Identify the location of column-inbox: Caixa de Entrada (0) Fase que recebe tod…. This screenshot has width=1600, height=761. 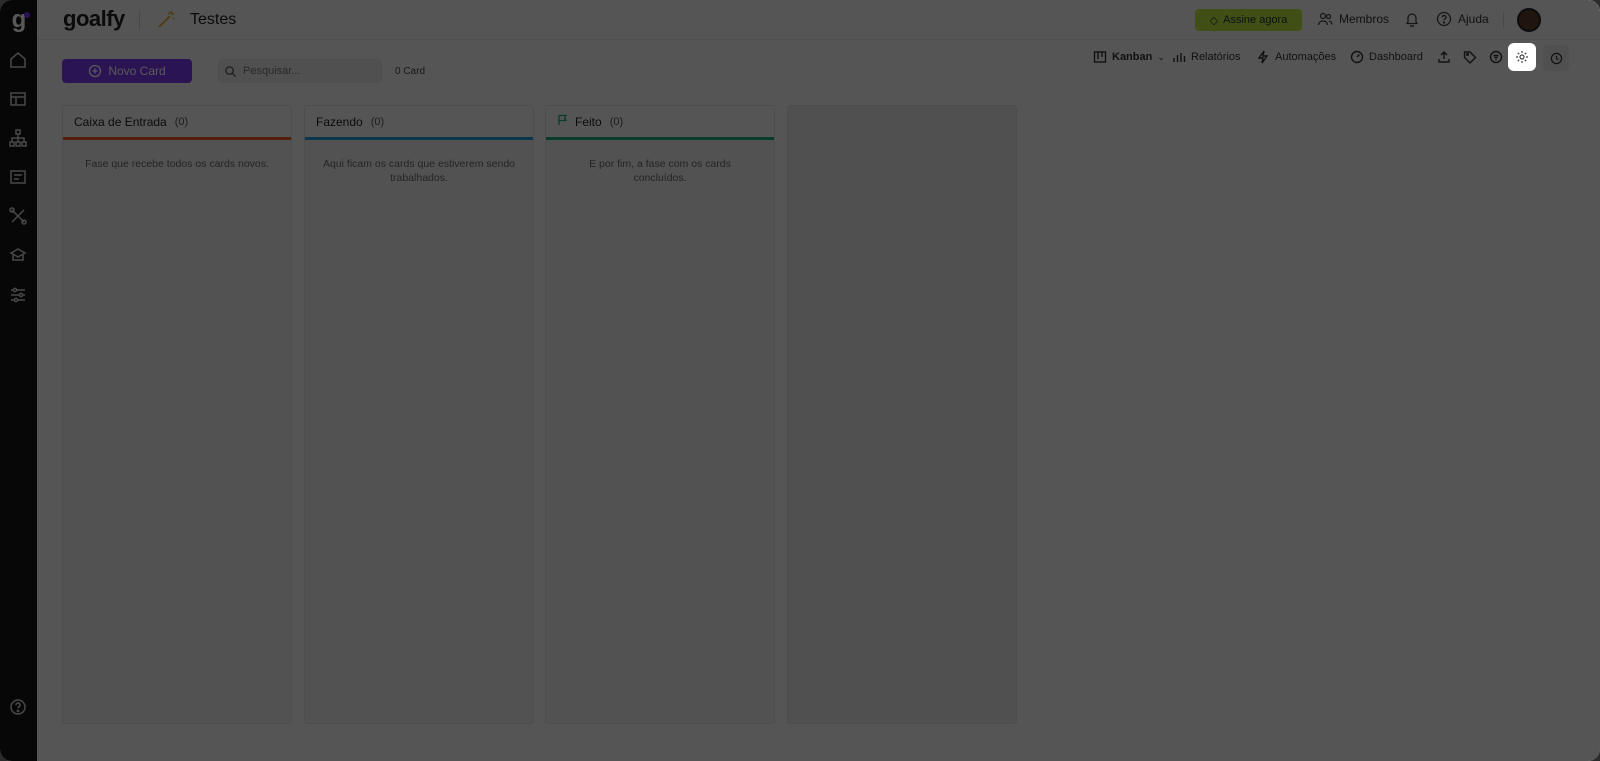
(177, 414).